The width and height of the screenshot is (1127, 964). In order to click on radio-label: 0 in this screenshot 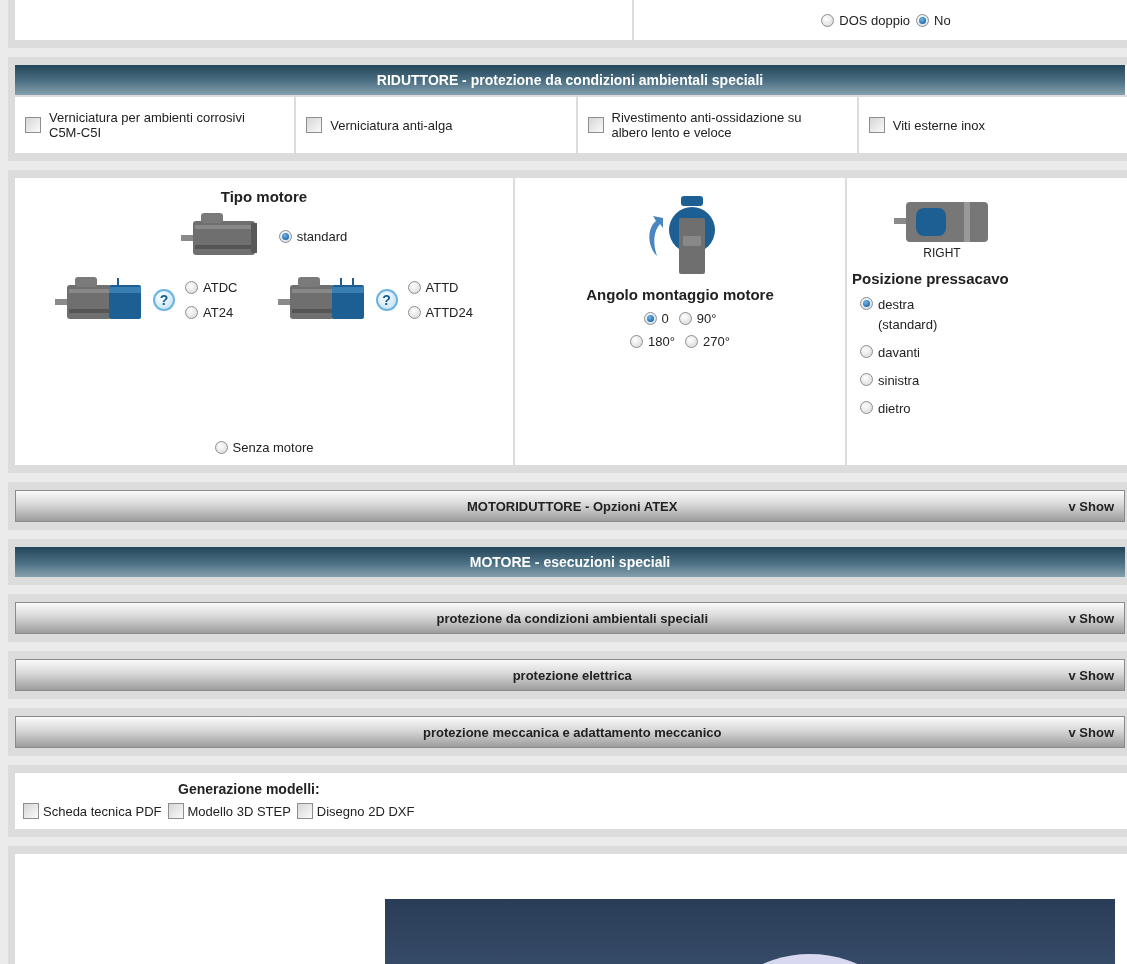, I will do `click(665, 318)`.